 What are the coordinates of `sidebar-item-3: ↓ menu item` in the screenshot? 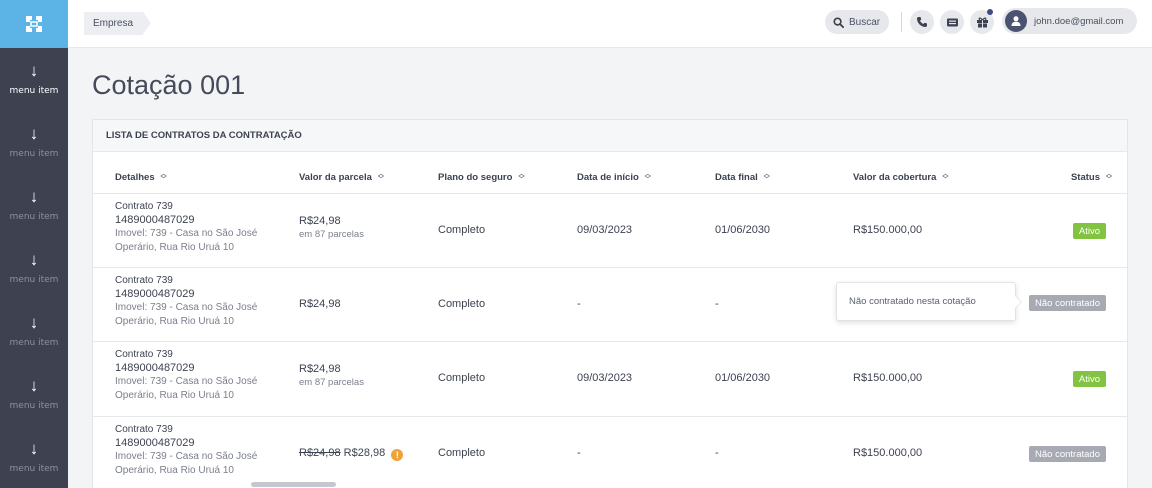 It's located at (34, 204).